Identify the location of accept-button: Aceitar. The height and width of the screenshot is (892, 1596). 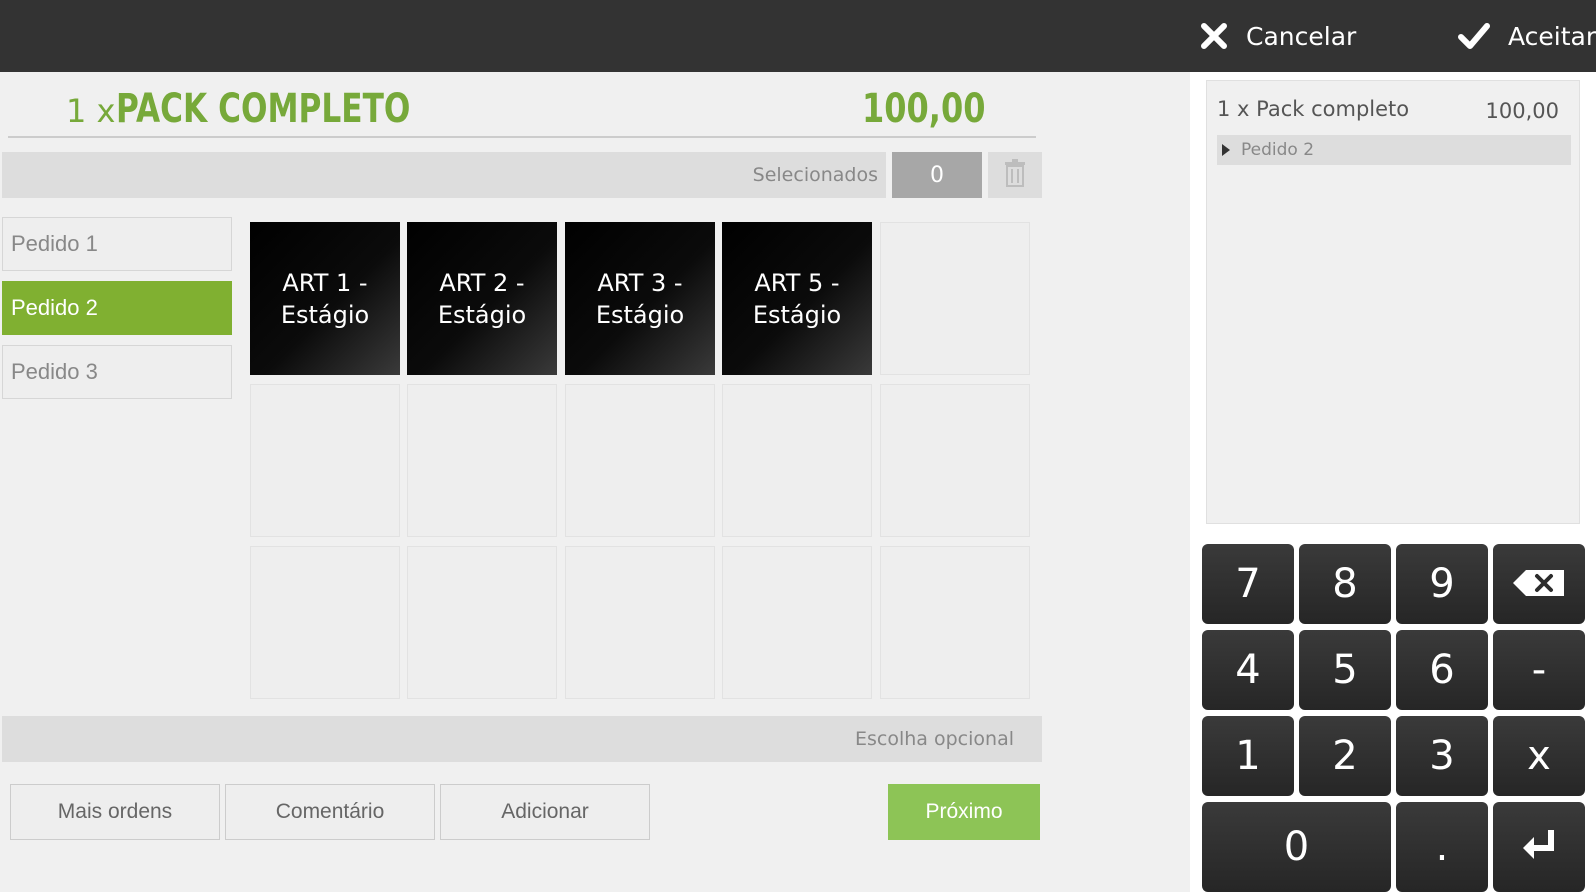
(1527, 36).